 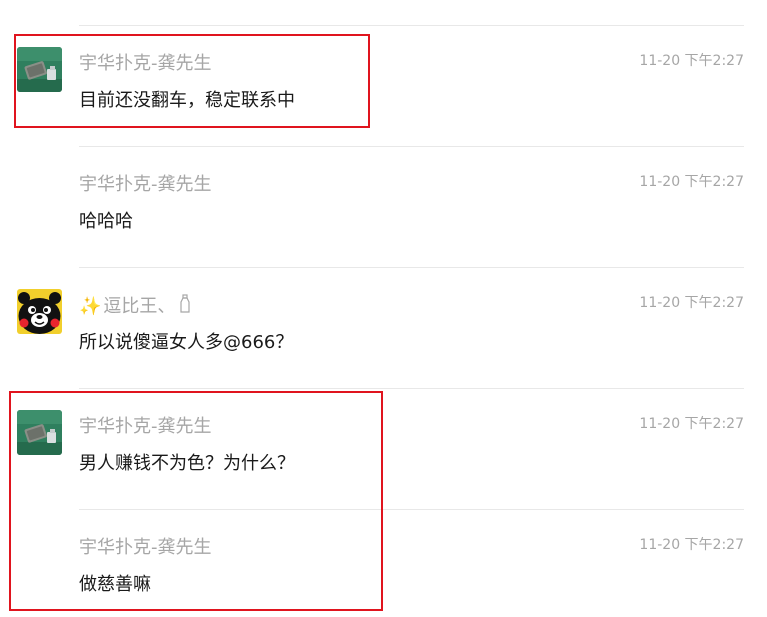 What do you see at coordinates (185, 303) in the screenshot?
I see `bottle-icon` at bounding box center [185, 303].